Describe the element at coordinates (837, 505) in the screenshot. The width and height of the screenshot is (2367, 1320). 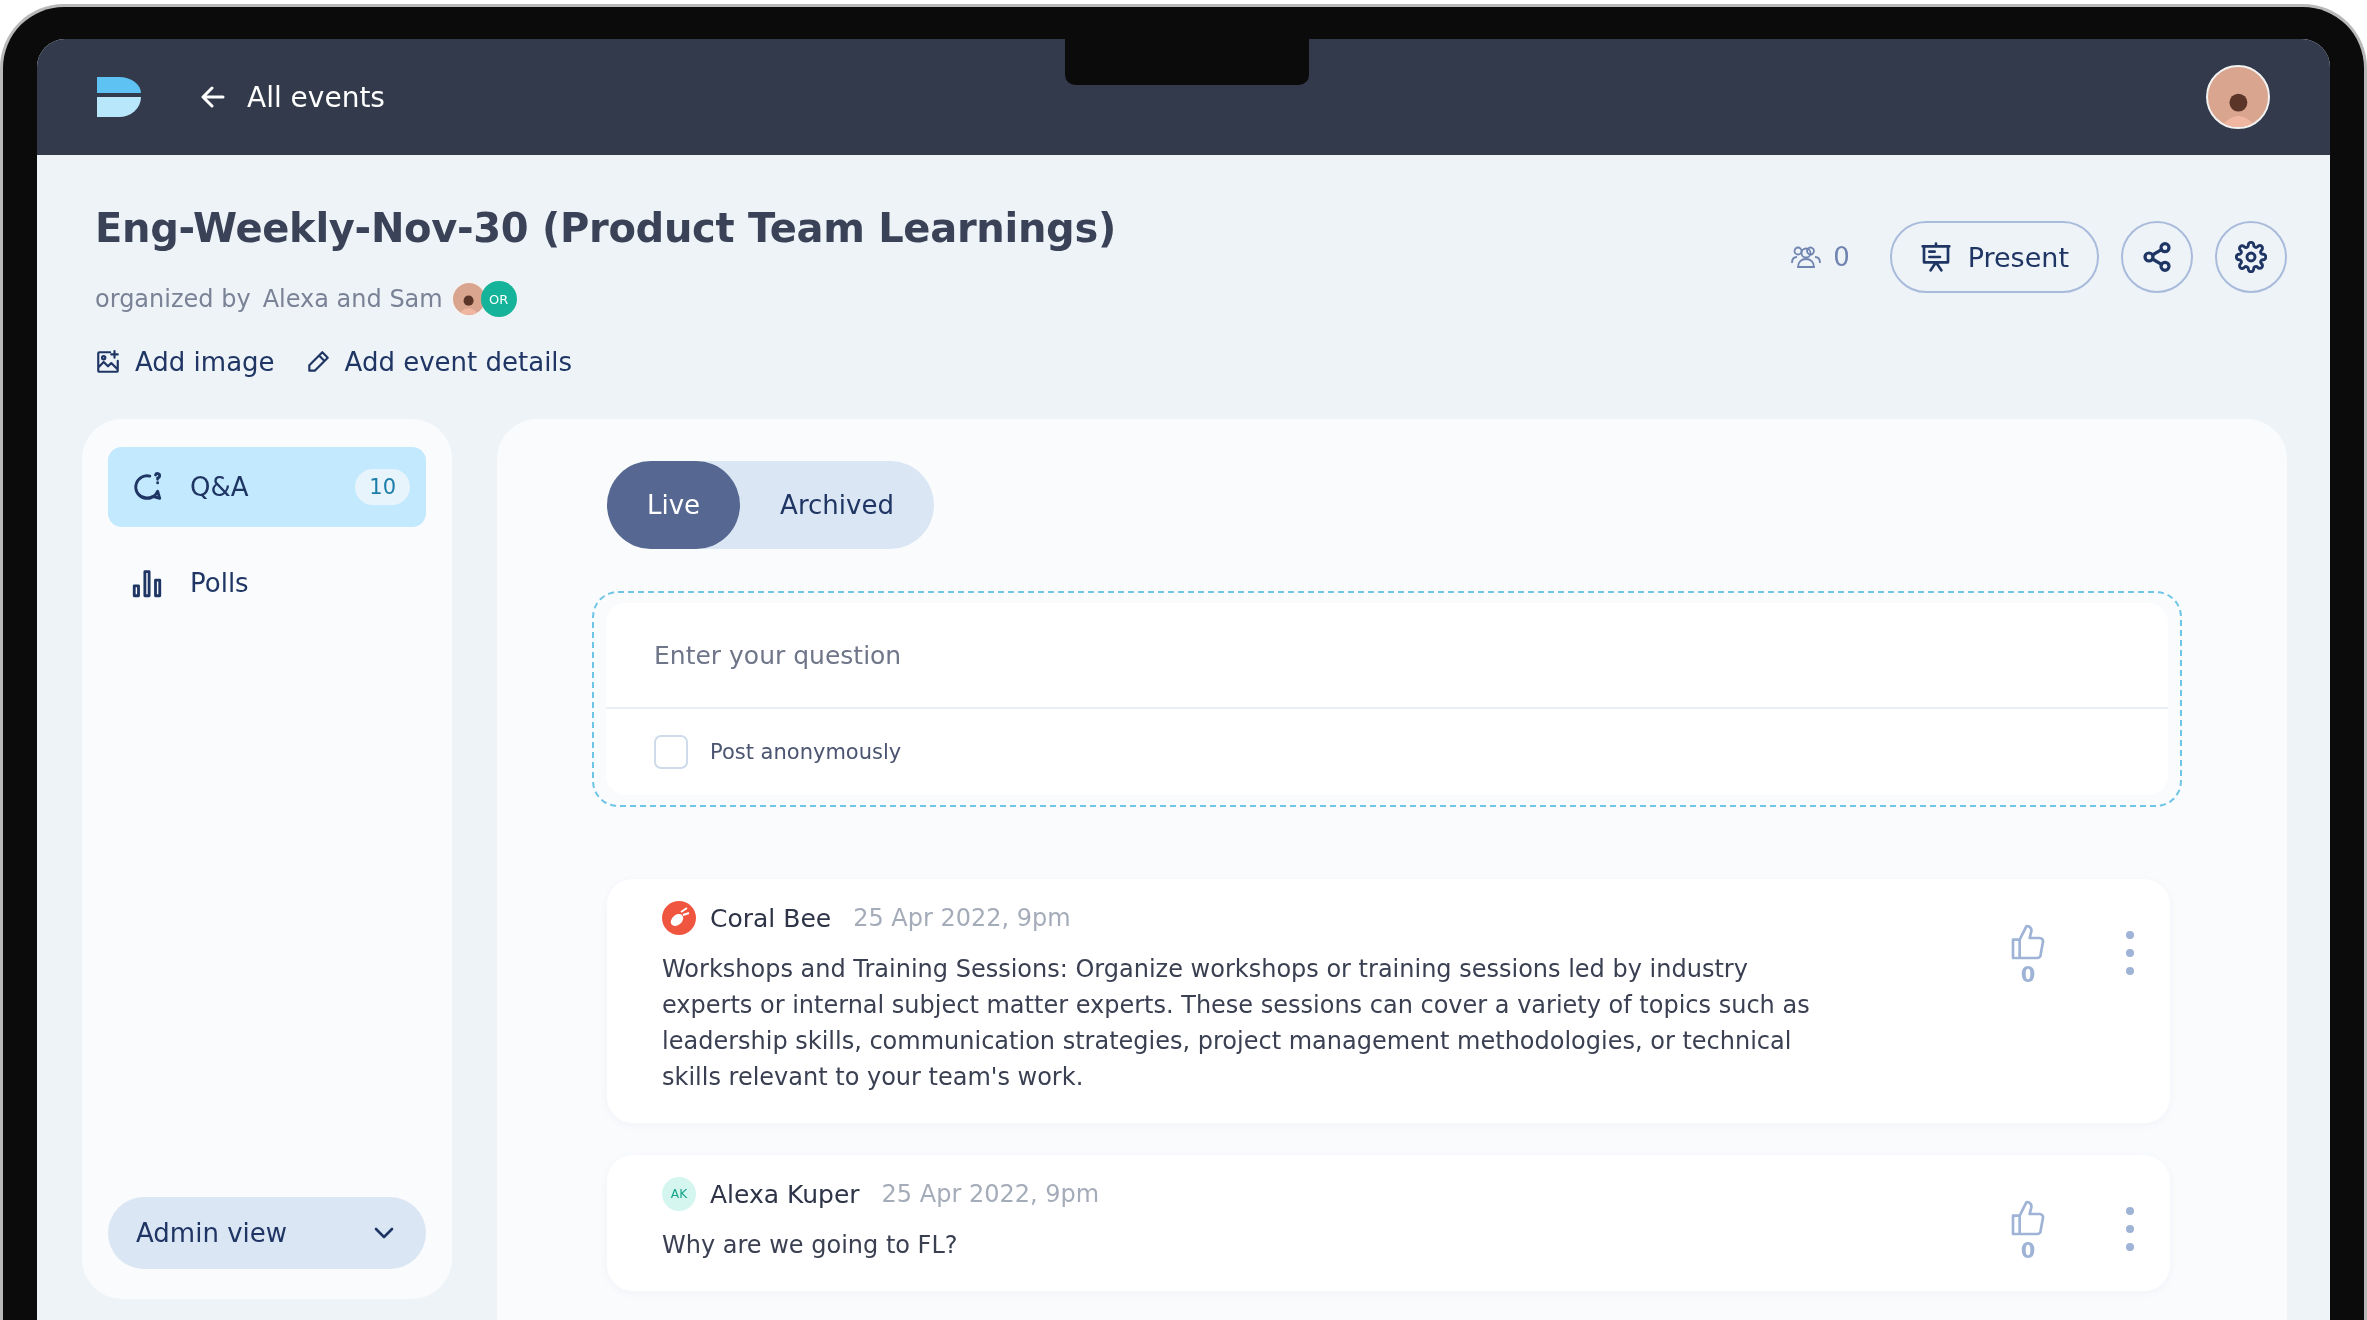
I see `tab: Archived` at that location.